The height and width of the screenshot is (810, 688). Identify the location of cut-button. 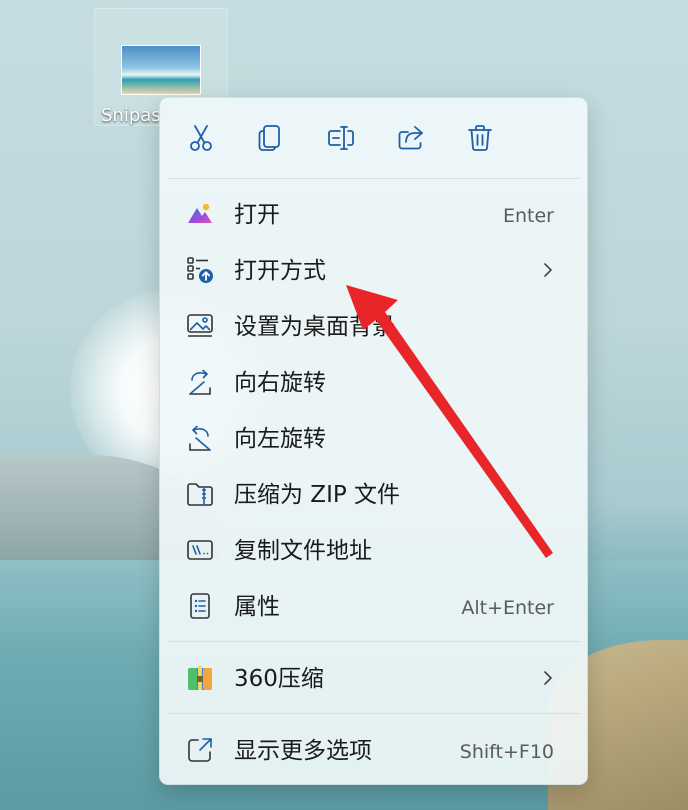
(201, 138).